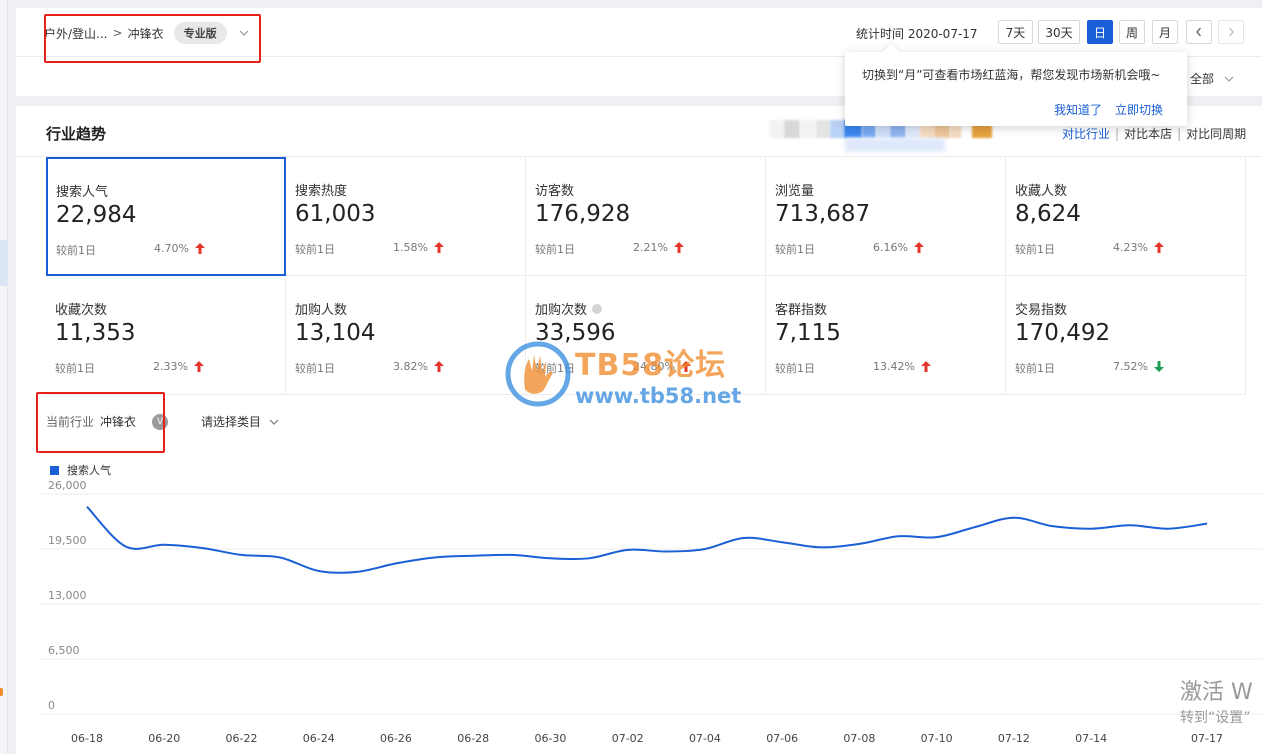 The width and height of the screenshot is (1262, 754). I want to click on x-tick-label: 06-20, so click(164, 738).